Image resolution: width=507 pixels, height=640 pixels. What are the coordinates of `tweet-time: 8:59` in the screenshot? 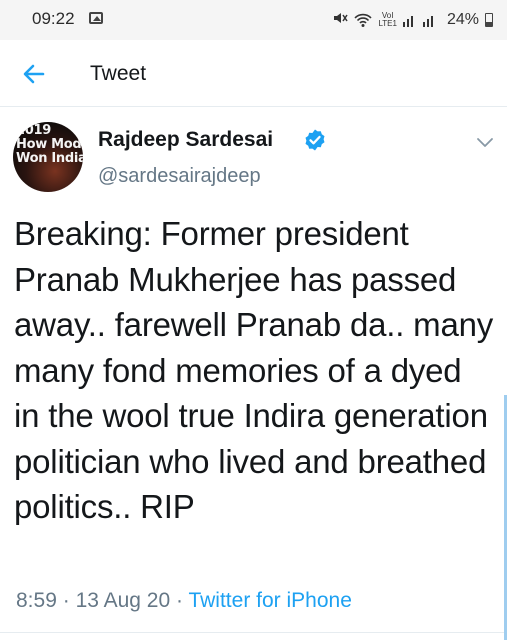 It's located at (36, 600).